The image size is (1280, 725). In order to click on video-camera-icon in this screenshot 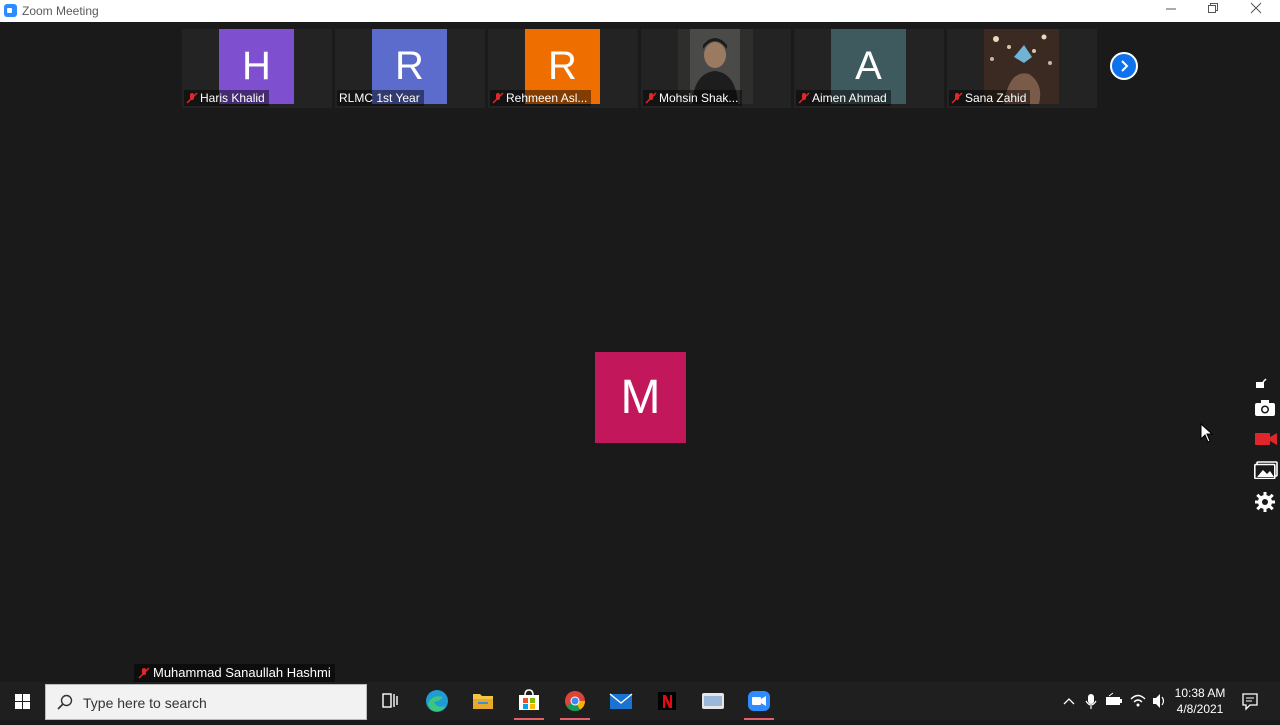, I will do `click(1266, 439)`.